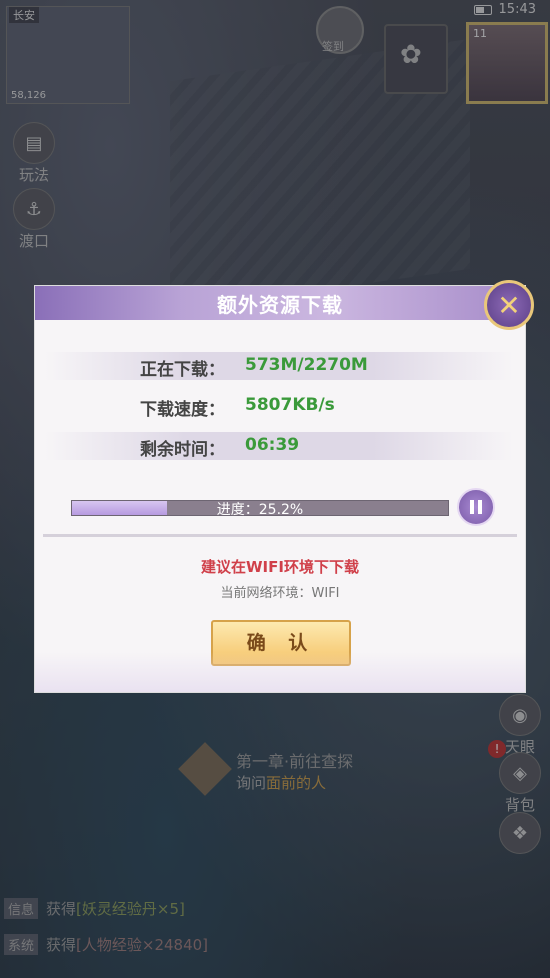 The image size is (550, 978). I want to click on pause-button, so click(476, 507).